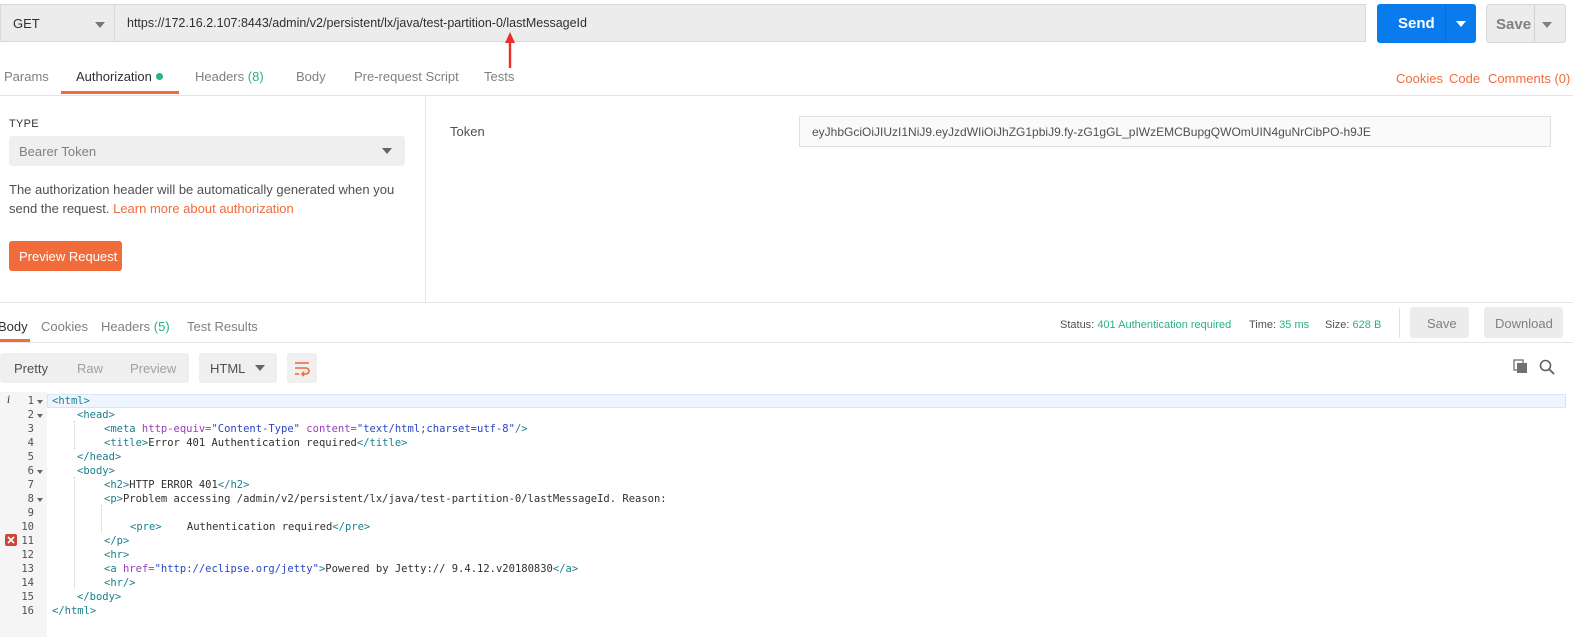 This screenshot has height=637, width=1573. Describe the element at coordinates (203, 208) in the screenshot. I see `learn-more-link: Learn more about authorization` at that location.